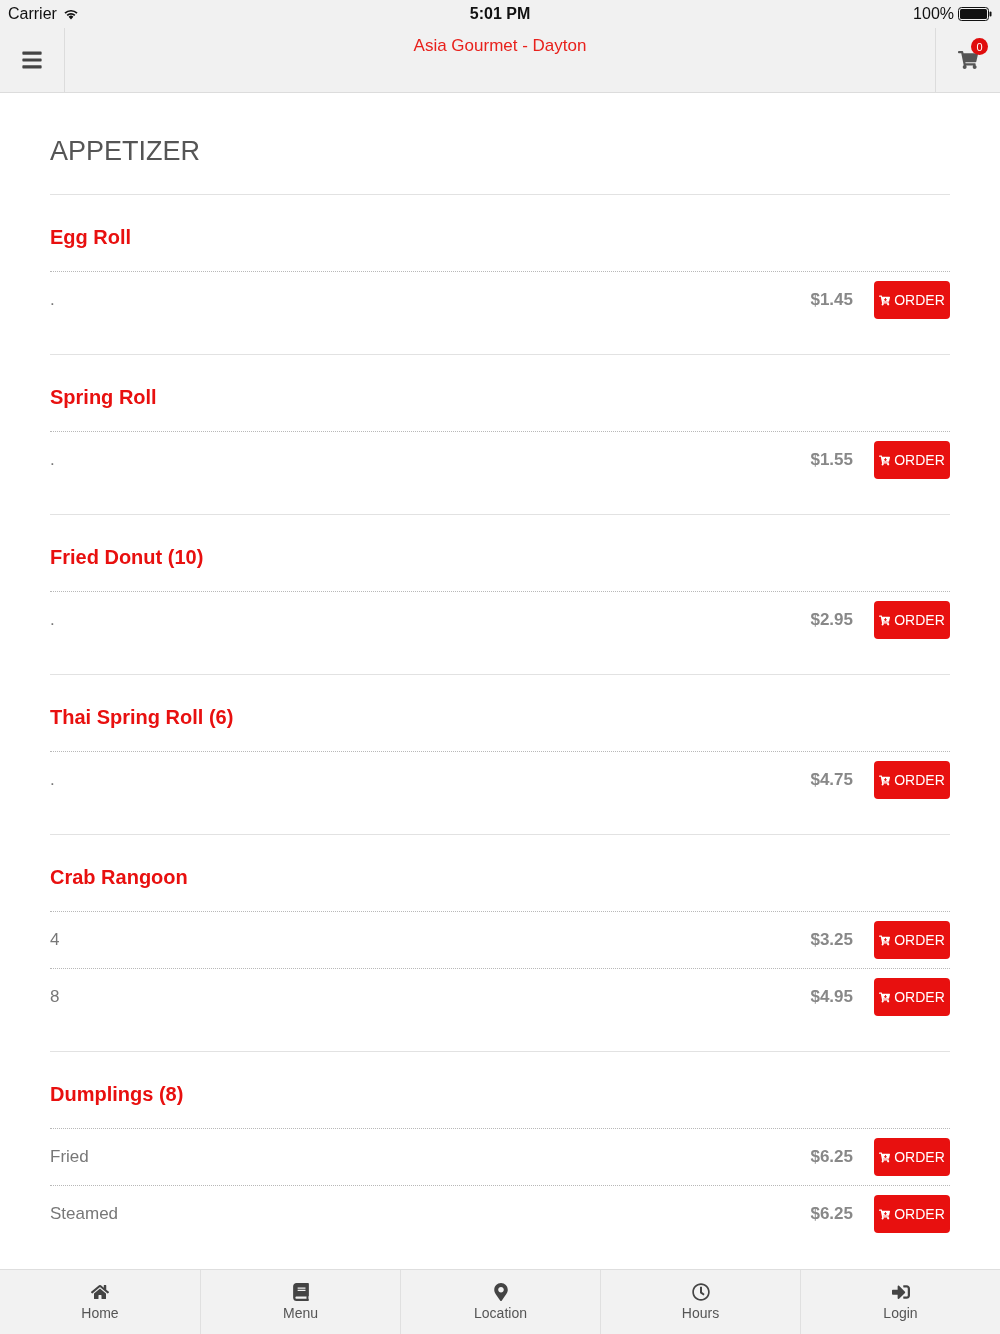 Image resolution: width=1000 pixels, height=1334 pixels. I want to click on battery-percent: 100%, so click(933, 14).